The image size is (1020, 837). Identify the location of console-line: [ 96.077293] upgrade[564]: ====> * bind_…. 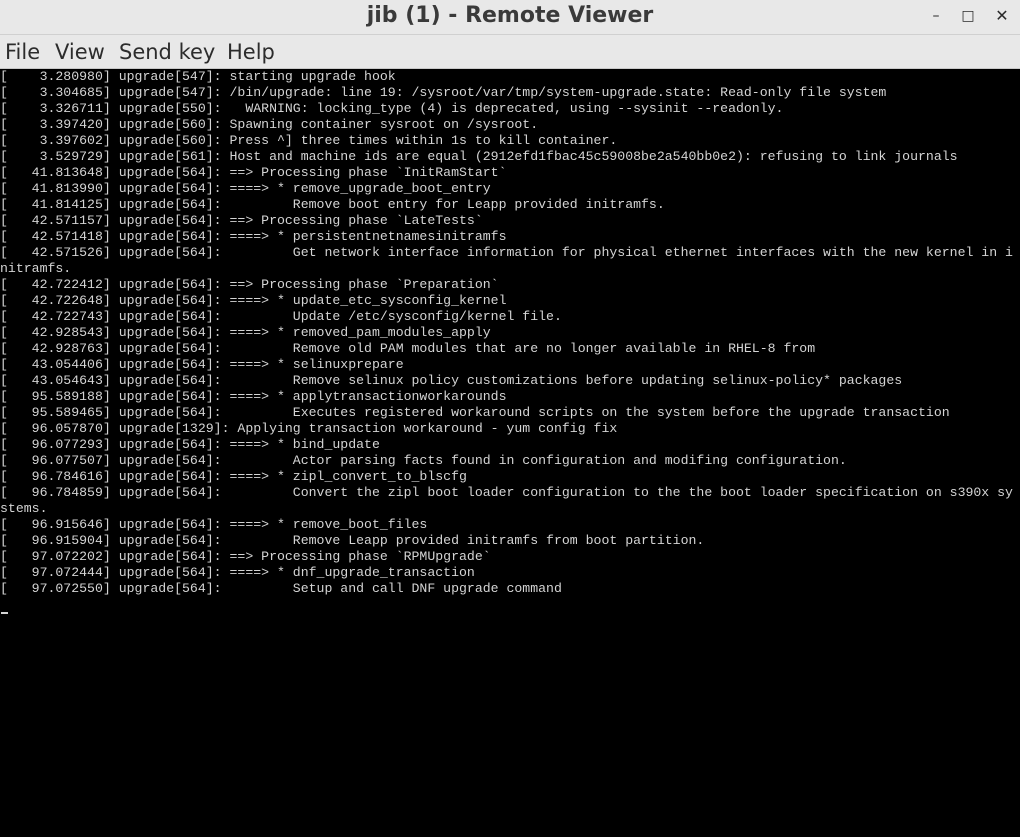
(190, 444).